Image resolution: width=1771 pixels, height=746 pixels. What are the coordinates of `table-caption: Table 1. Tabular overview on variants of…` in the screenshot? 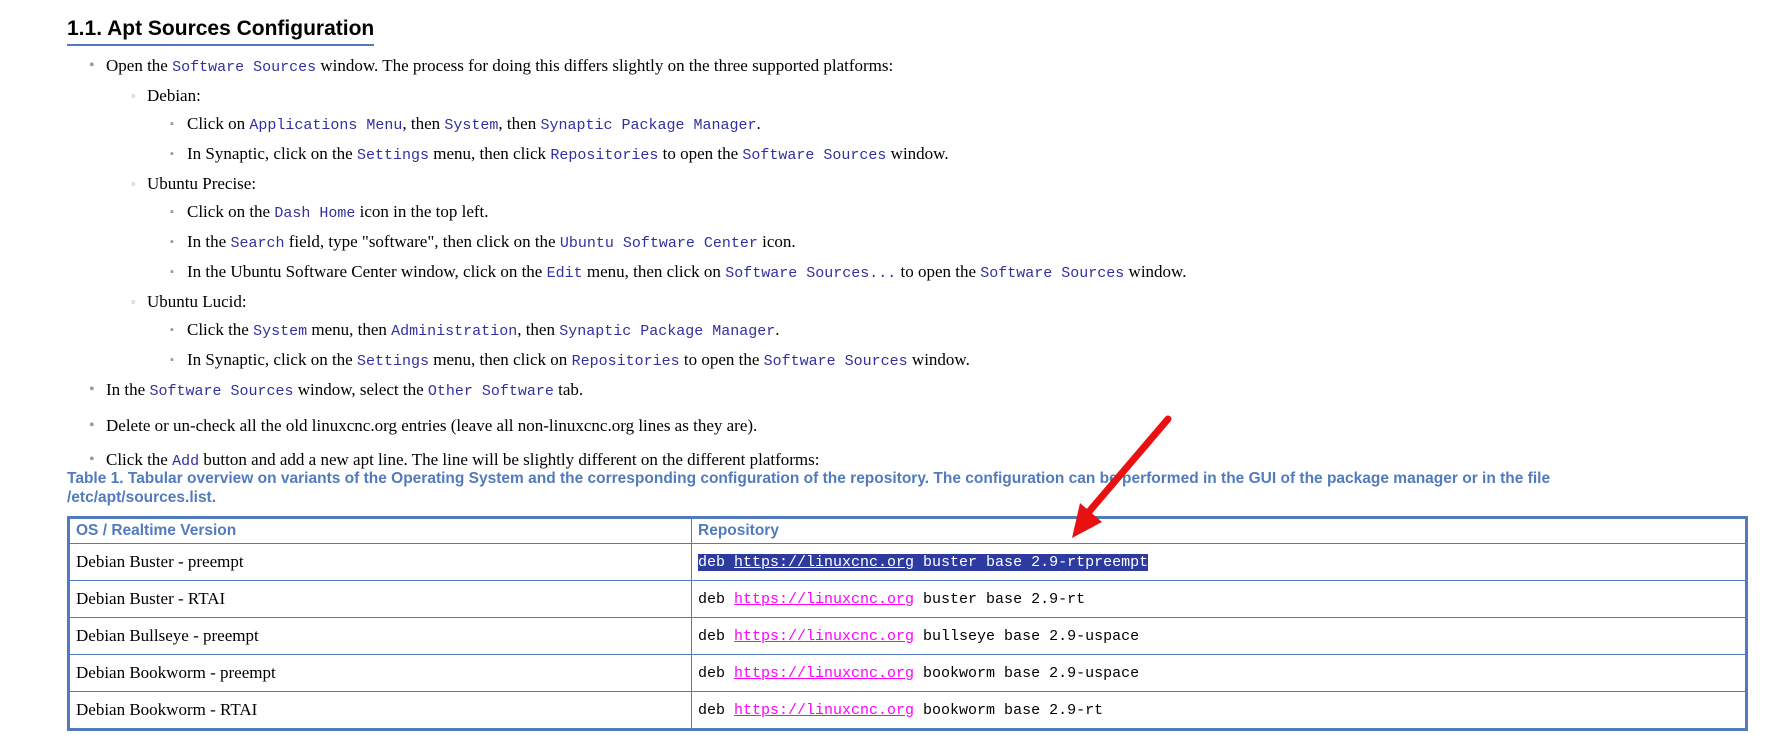 It's located at (809, 488).